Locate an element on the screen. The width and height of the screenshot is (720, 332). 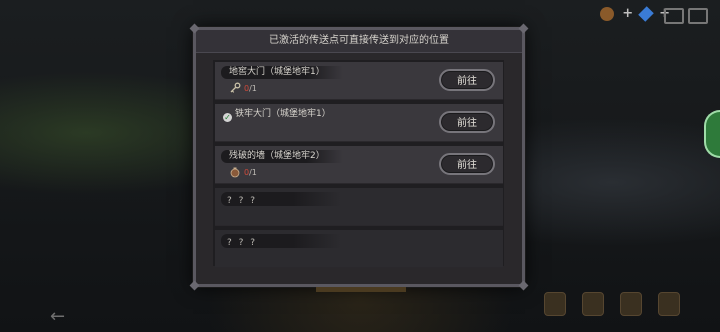
check-icon: ✓ is located at coordinates (227, 117).